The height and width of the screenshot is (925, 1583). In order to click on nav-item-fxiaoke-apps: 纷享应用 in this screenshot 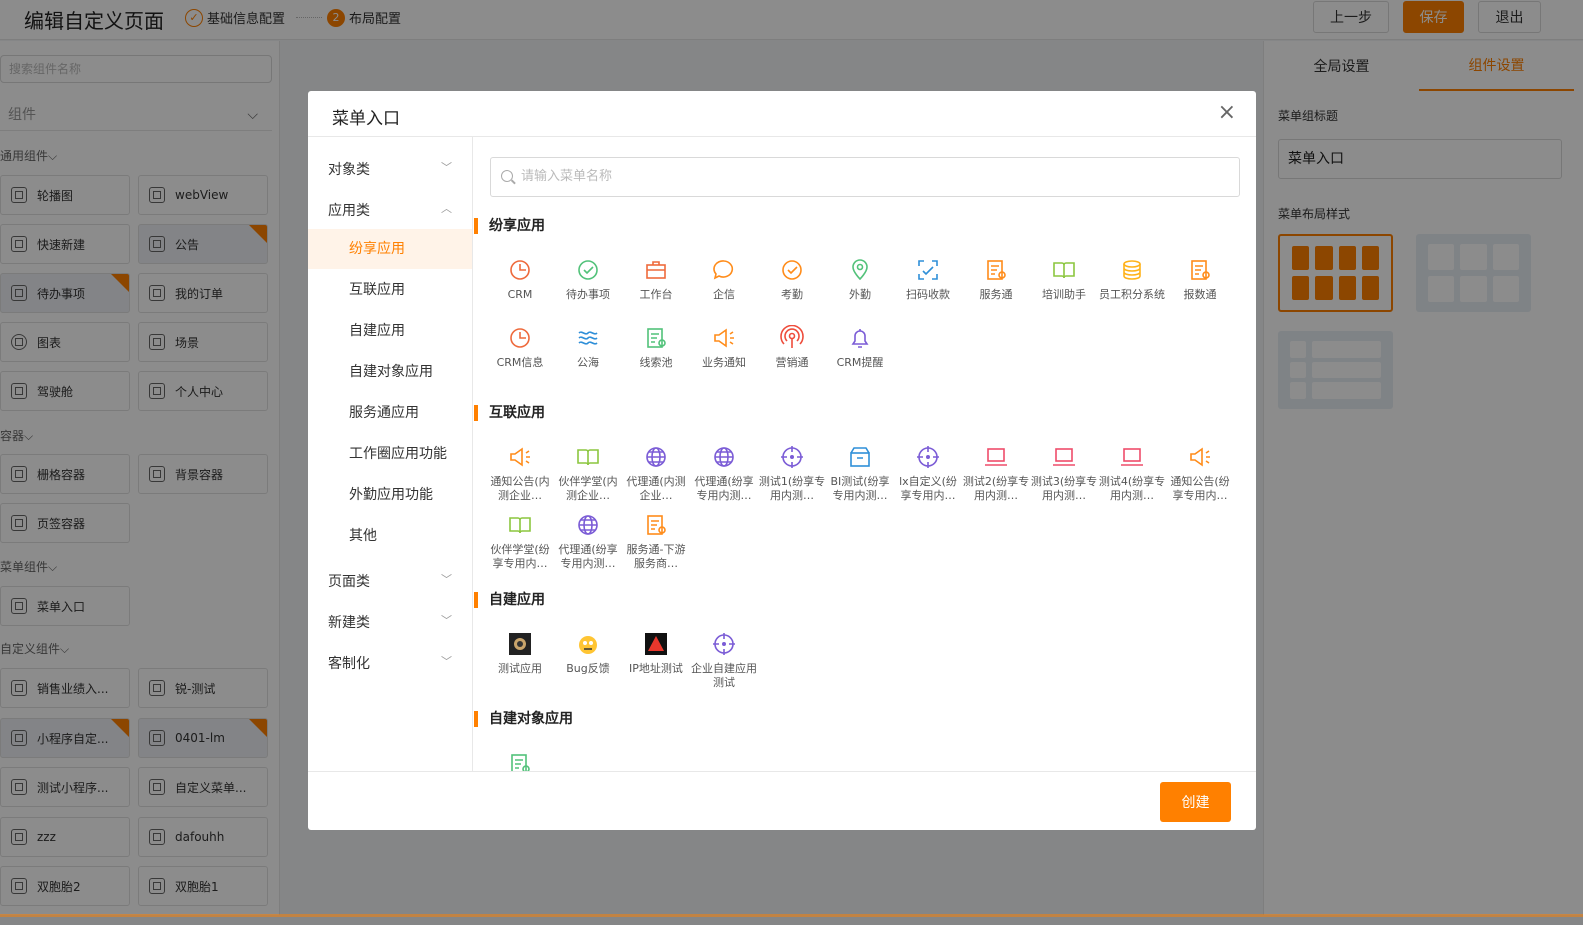, I will do `click(390, 249)`.